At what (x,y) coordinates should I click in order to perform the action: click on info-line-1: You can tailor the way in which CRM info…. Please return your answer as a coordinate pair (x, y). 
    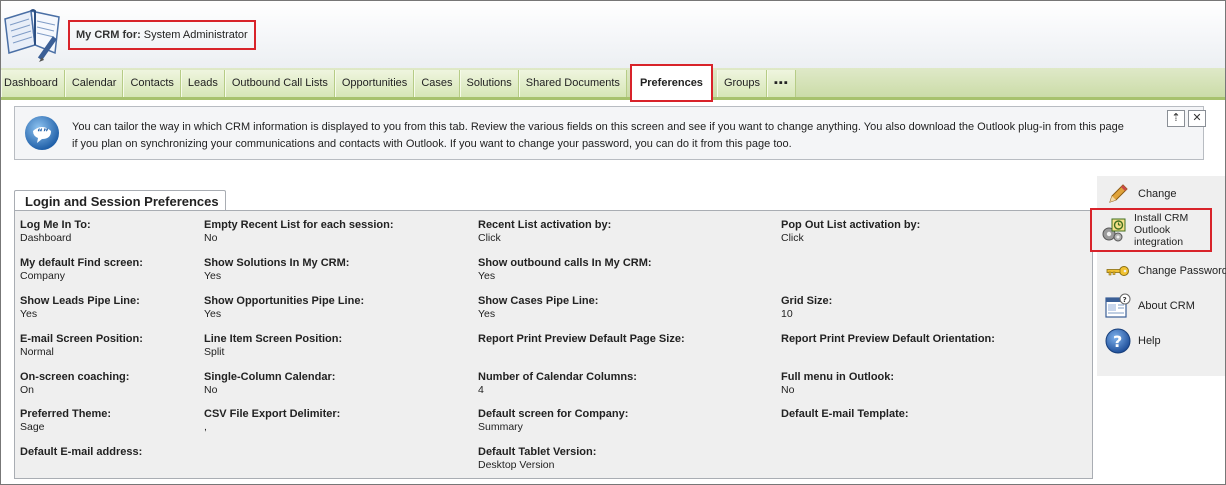
    Looking at the image, I should click on (598, 127).